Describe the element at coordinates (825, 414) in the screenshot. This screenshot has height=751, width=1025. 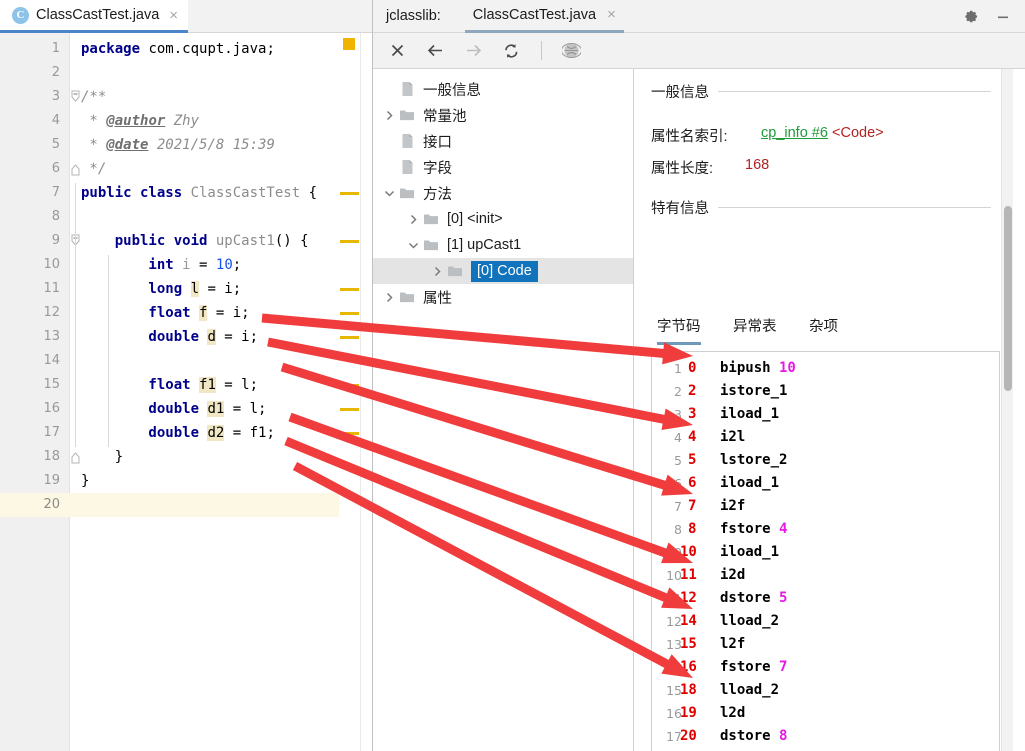
I see `bytecode-row: 3 3 iload_1` at that location.